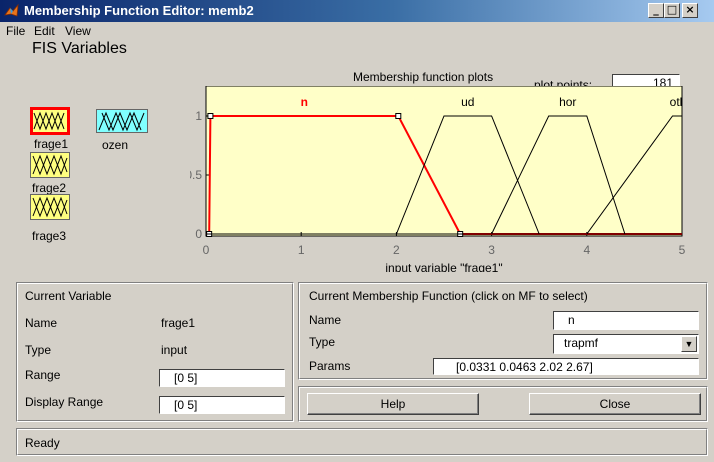 The height and width of the screenshot is (462, 714). I want to click on x-tick-label: 0, so click(206, 250).